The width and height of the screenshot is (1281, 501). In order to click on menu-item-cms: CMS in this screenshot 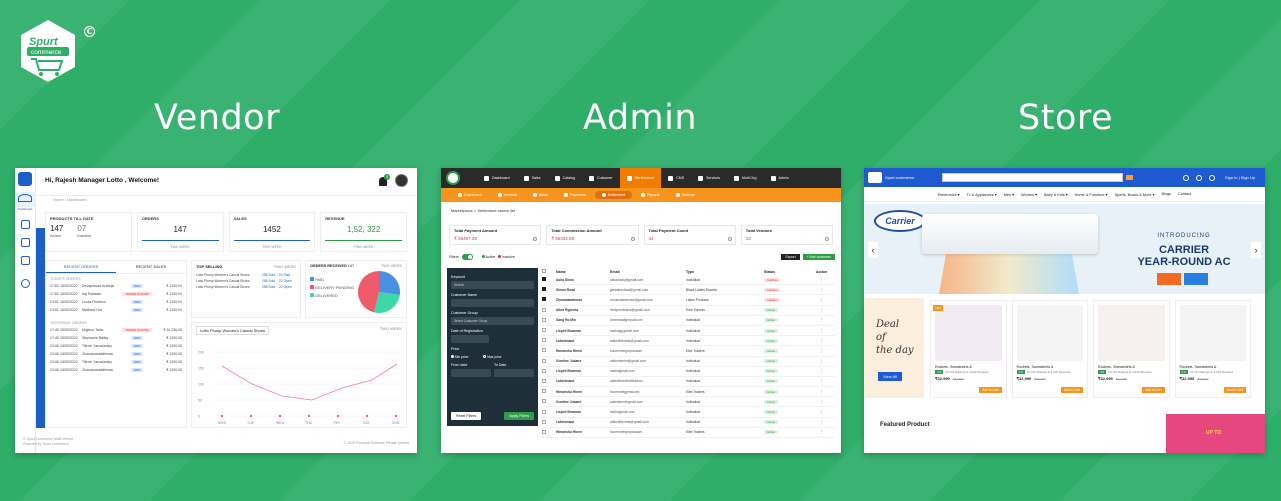, I will do `click(676, 178)`.